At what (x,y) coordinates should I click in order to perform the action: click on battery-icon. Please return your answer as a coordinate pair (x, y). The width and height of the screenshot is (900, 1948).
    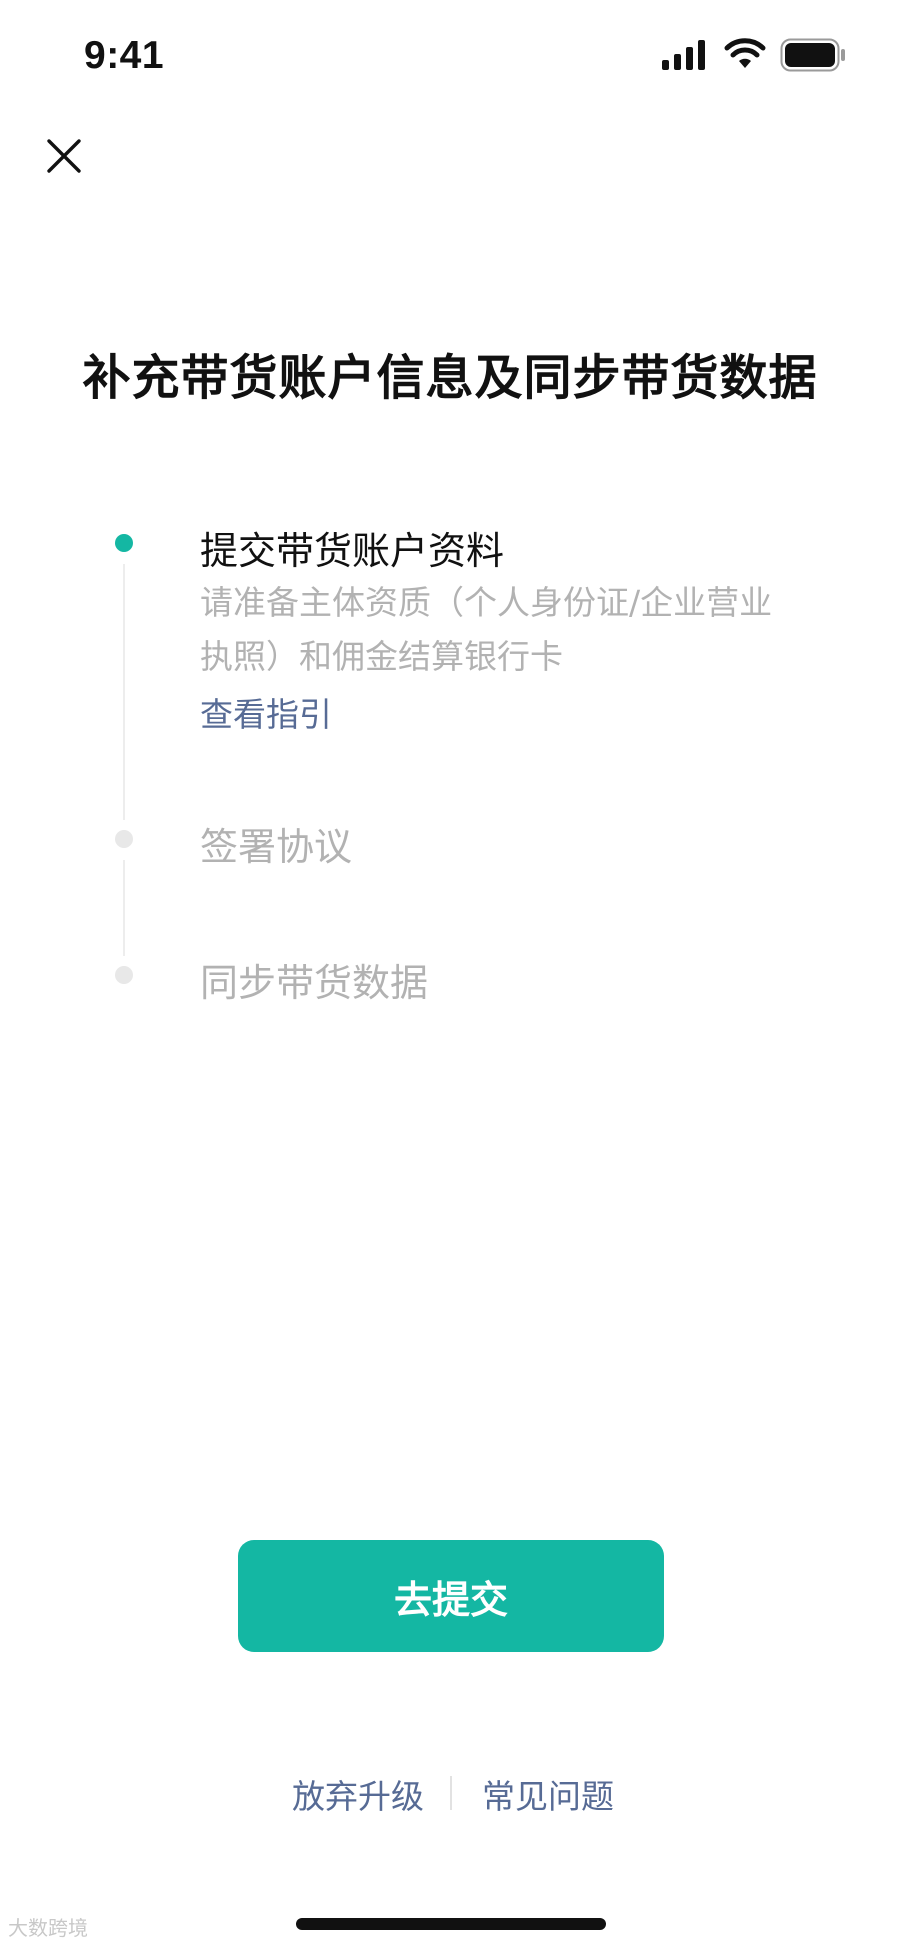
    Looking at the image, I should click on (812, 55).